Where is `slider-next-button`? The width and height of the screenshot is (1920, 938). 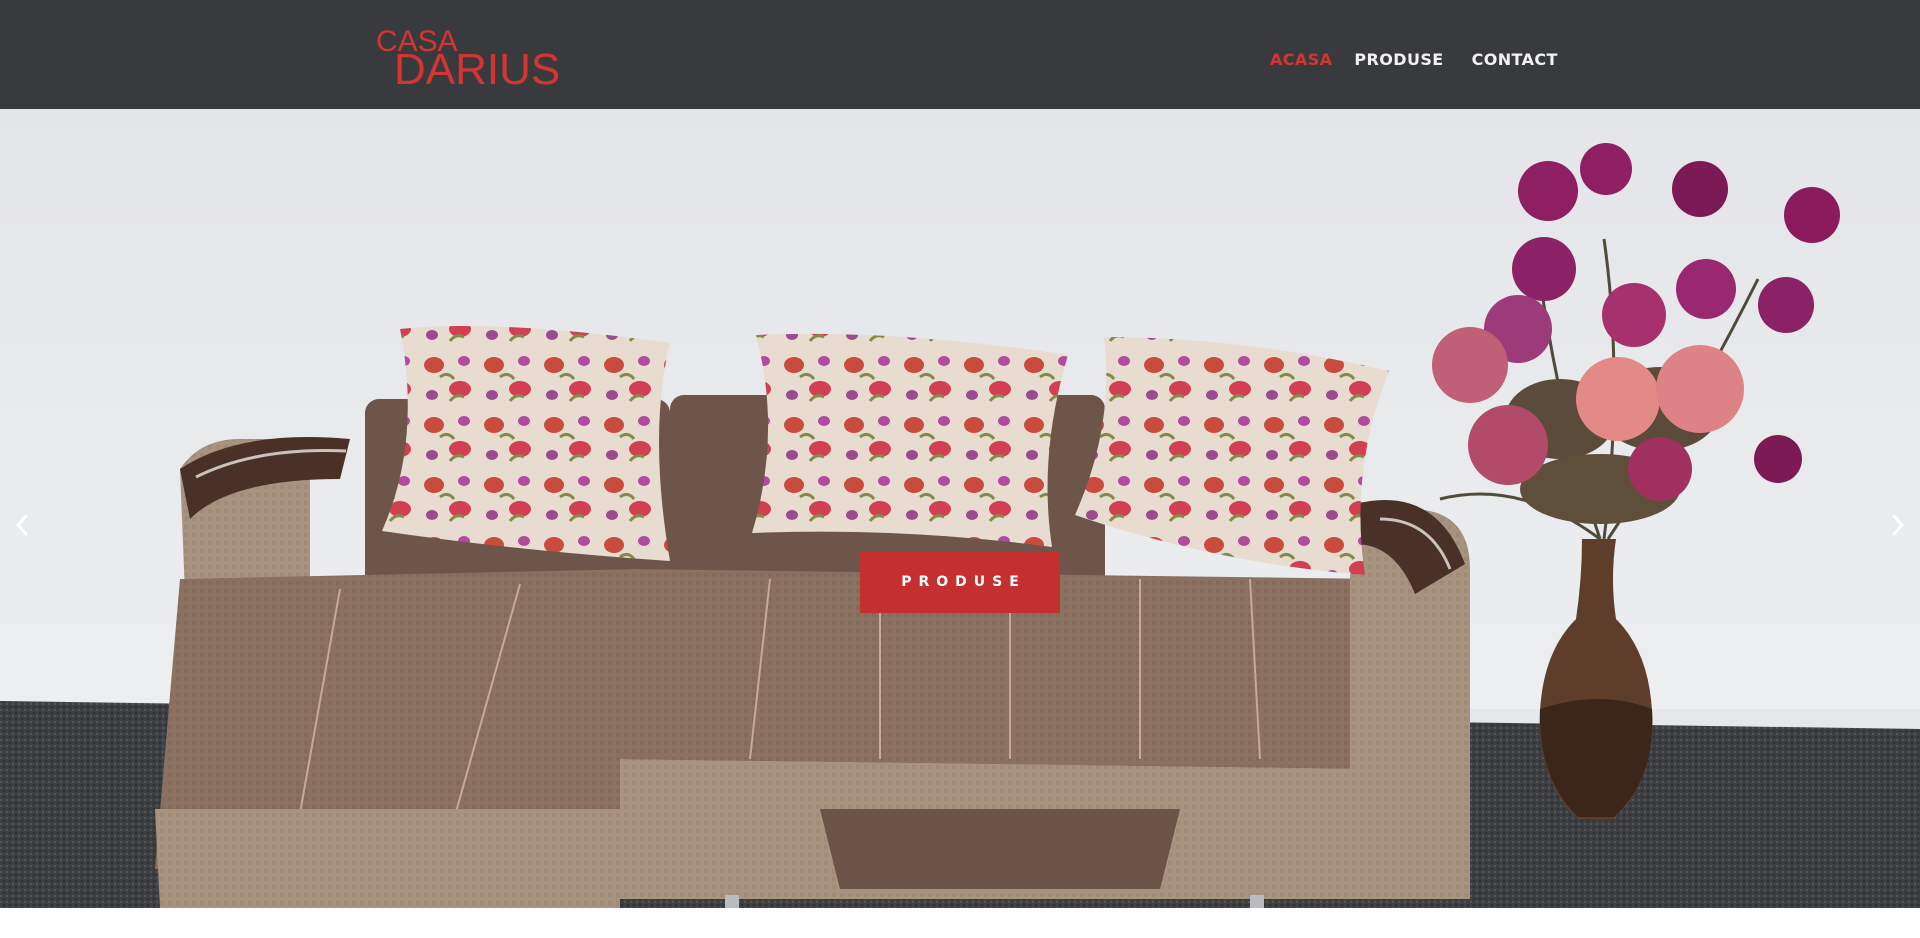 slider-next-button is located at coordinates (1898, 525).